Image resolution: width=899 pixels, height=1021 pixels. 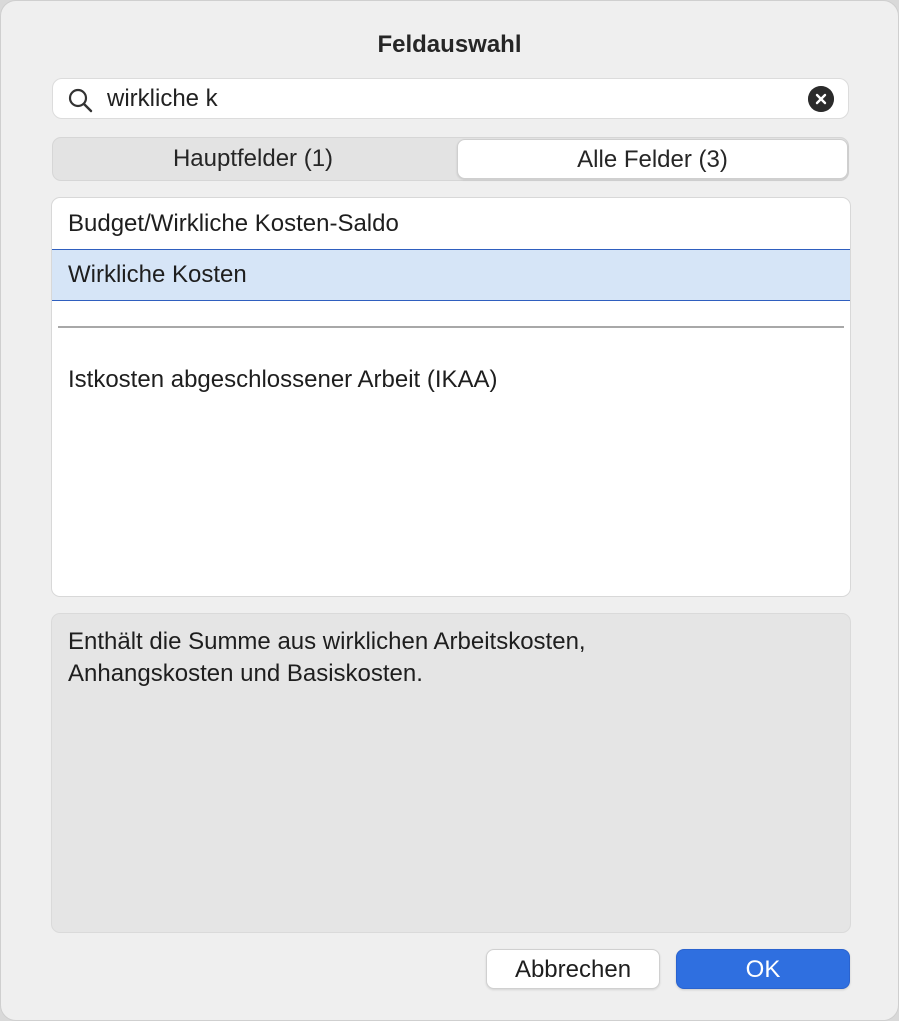 I want to click on description-line: Anhangskosten und Basiskosten., so click(x=245, y=673).